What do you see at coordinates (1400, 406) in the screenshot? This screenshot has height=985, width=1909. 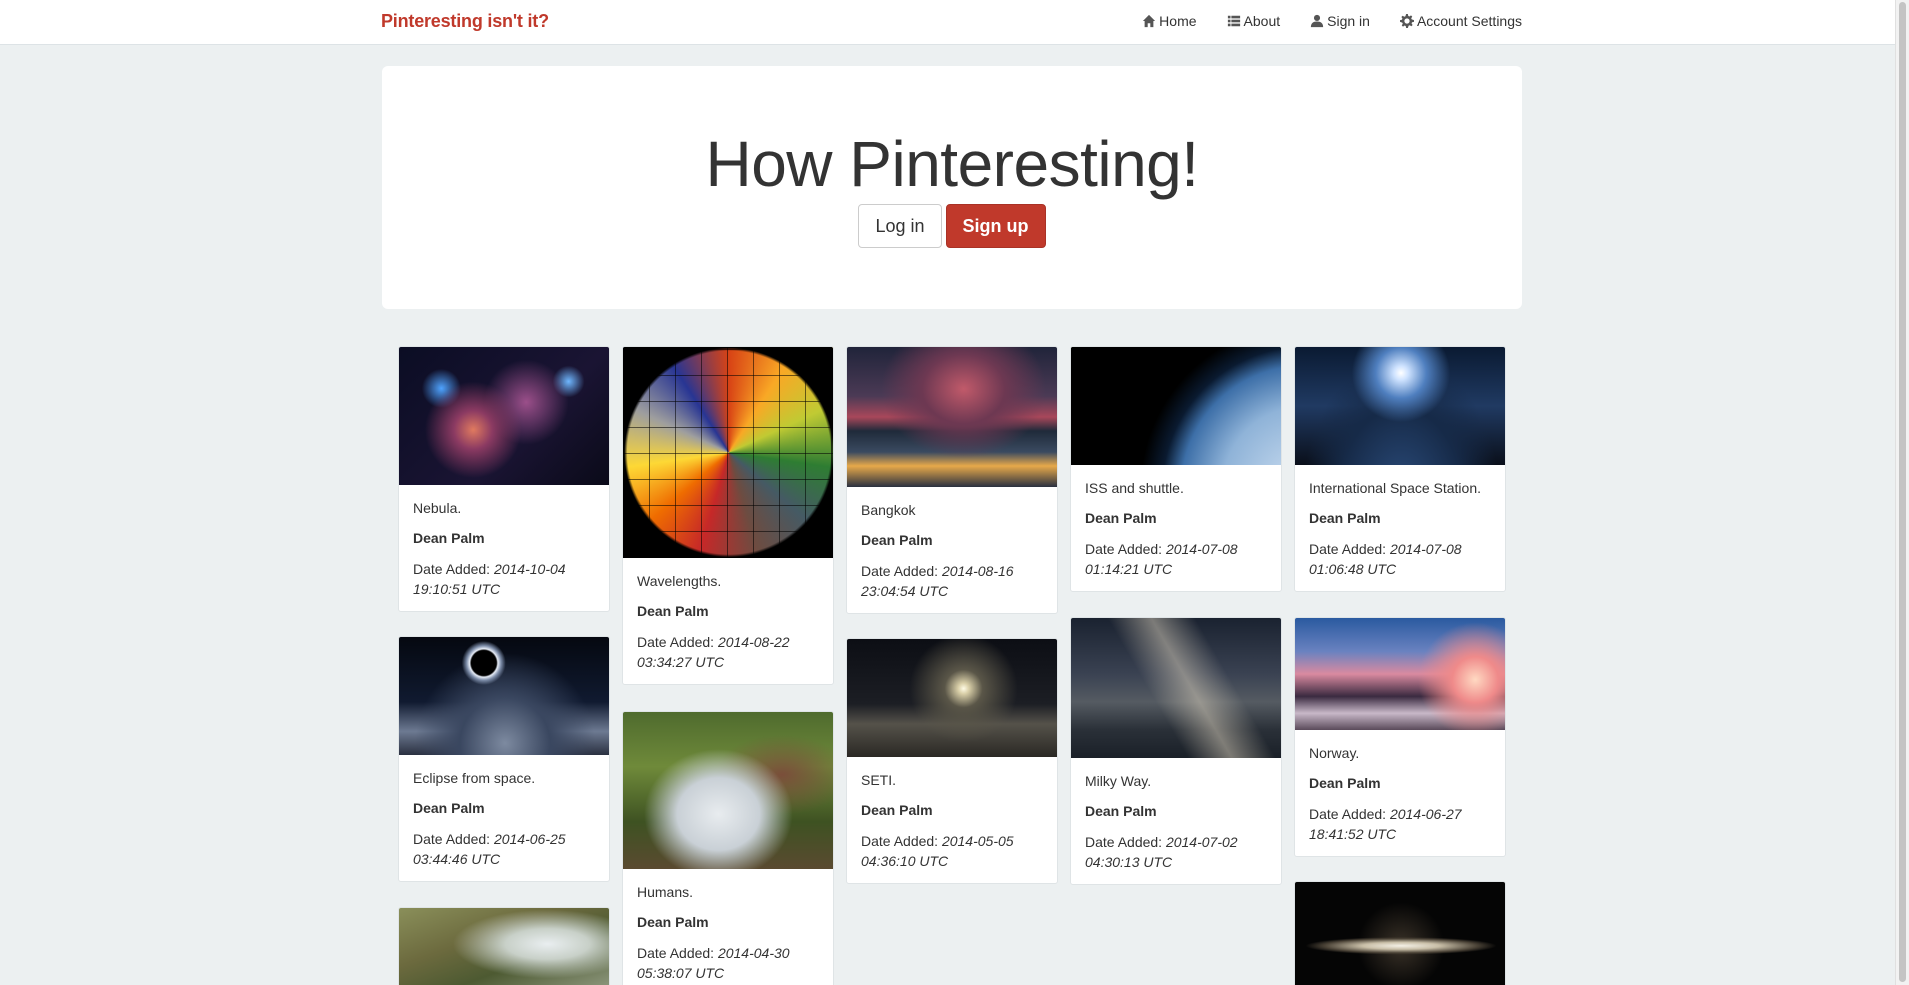 I see `pin-image-international-space-station` at bounding box center [1400, 406].